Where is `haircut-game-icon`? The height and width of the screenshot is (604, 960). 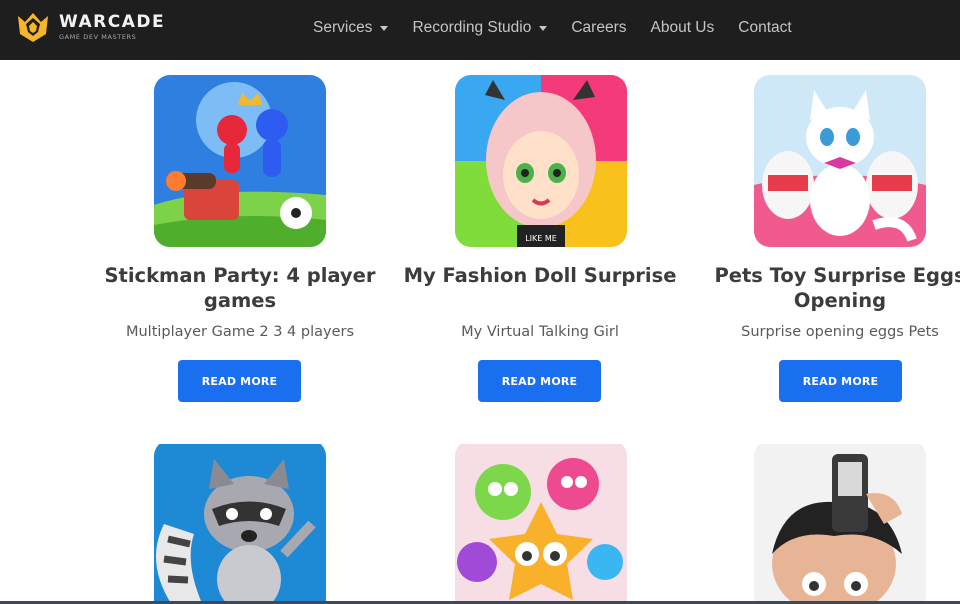 haircut-game-icon is located at coordinates (840, 524).